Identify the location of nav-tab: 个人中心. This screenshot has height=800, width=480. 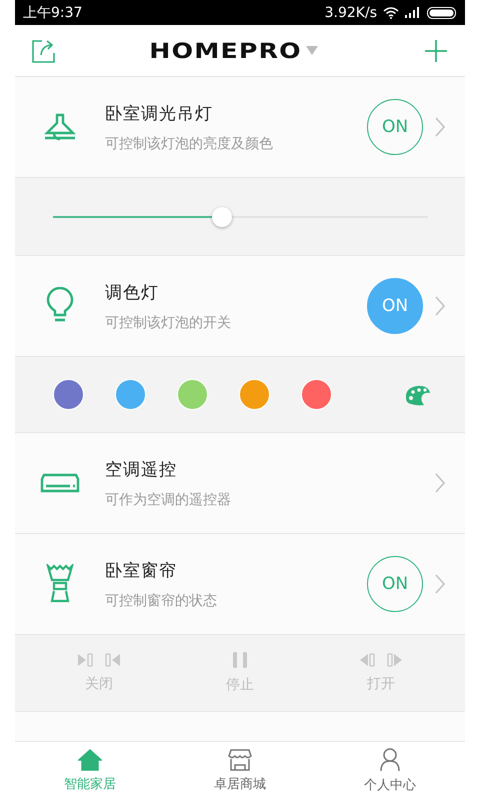
(390, 771).